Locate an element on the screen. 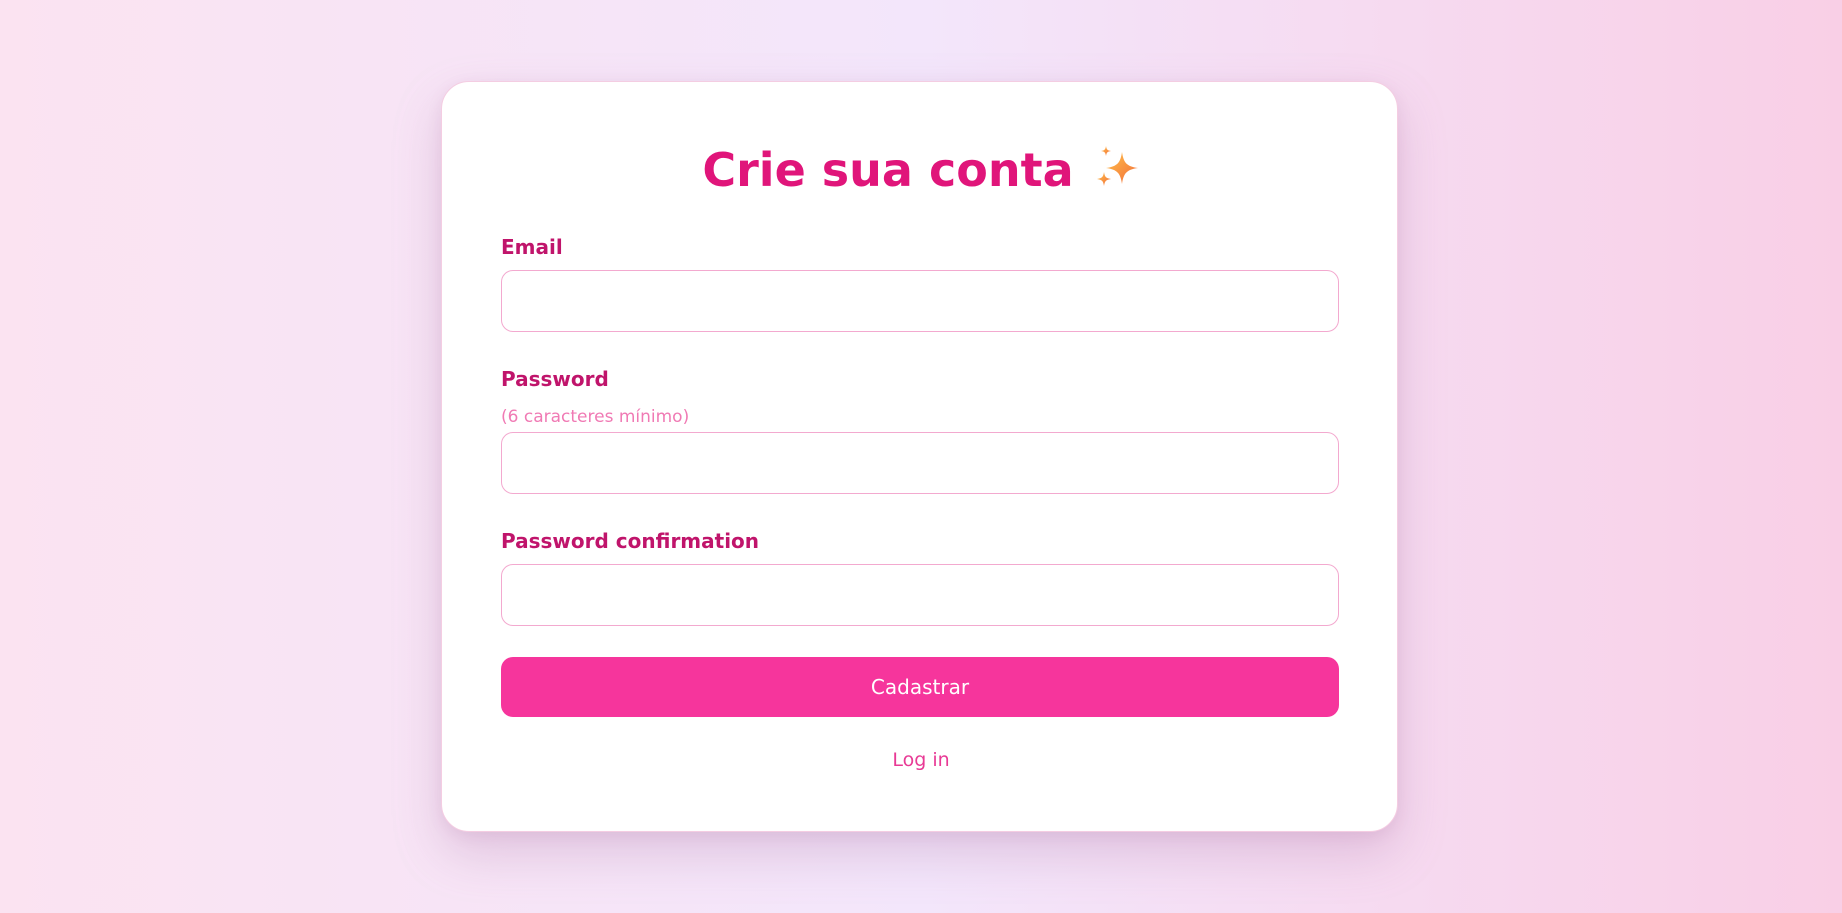 This screenshot has height=913, width=1842. login-link: Log in is located at coordinates (921, 760).